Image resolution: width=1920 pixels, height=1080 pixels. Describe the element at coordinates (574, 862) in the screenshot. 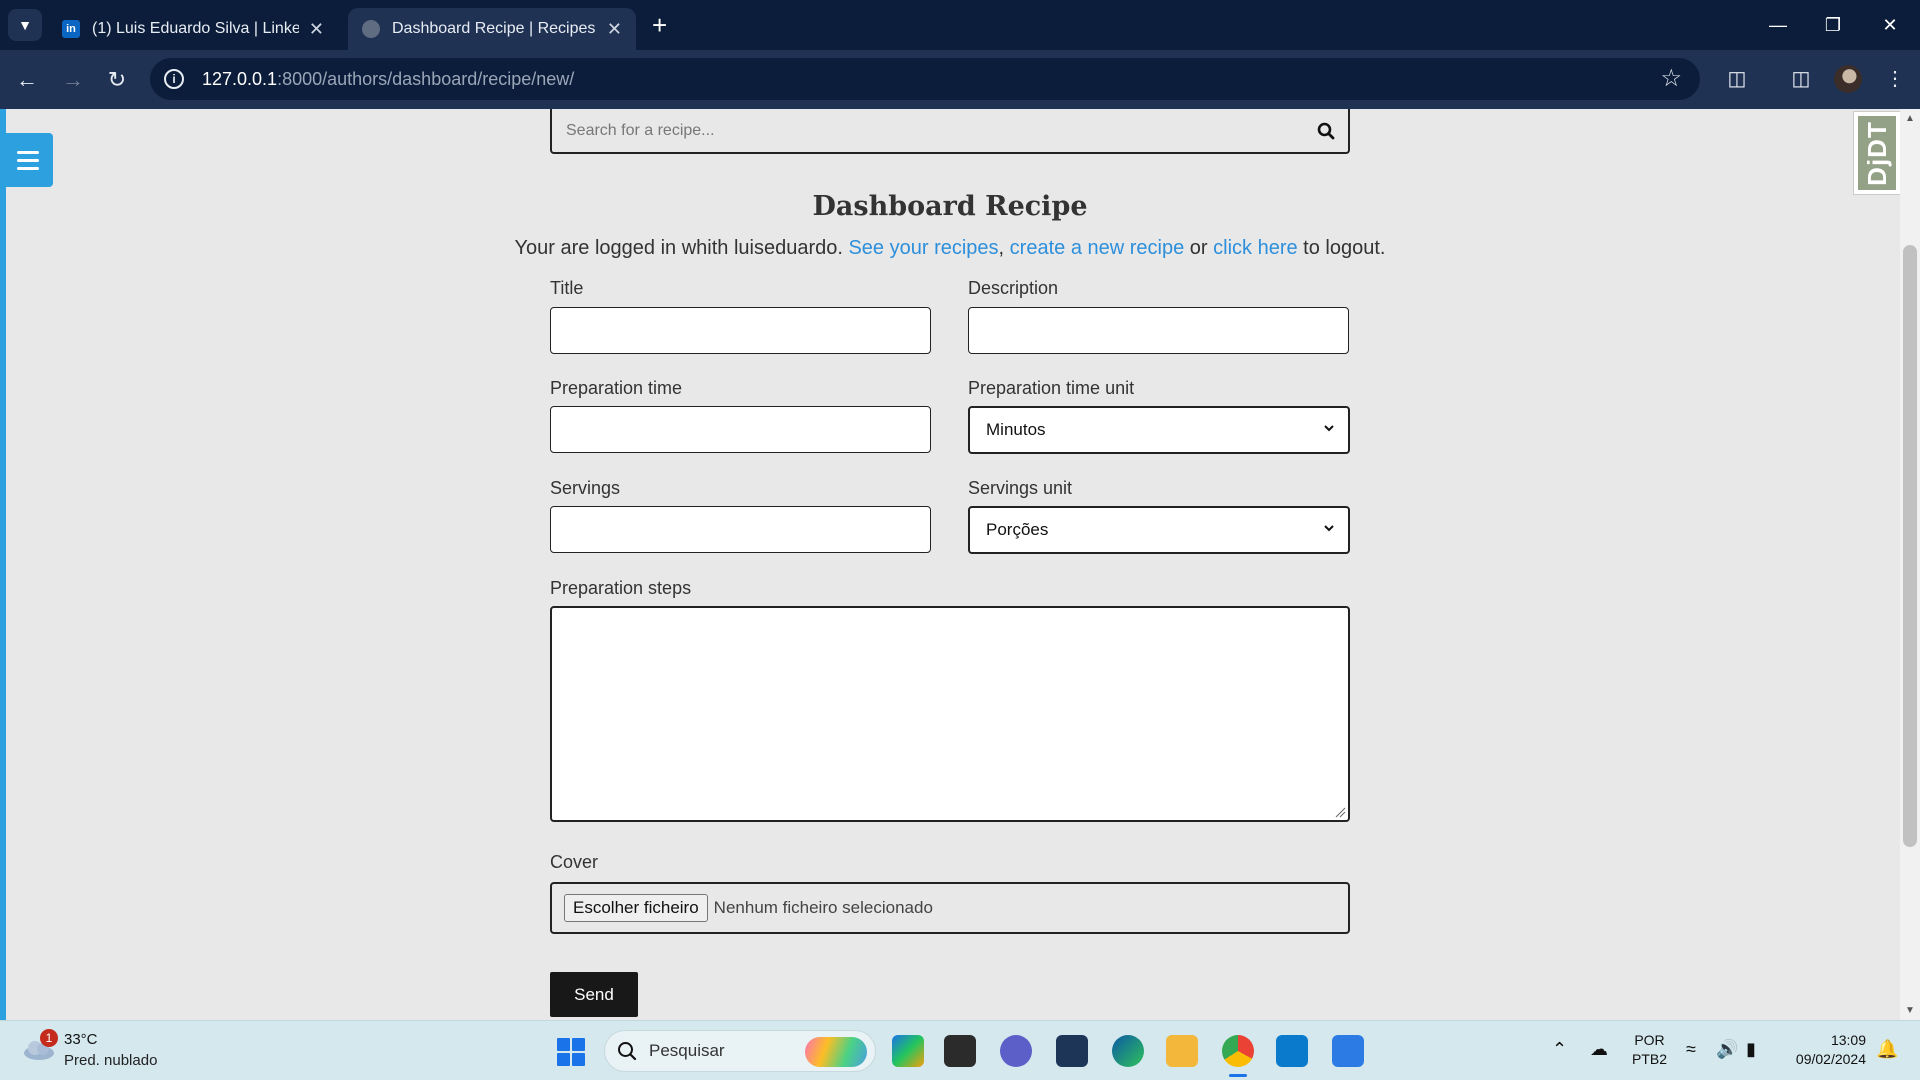

I see `cover-label: Cover` at that location.